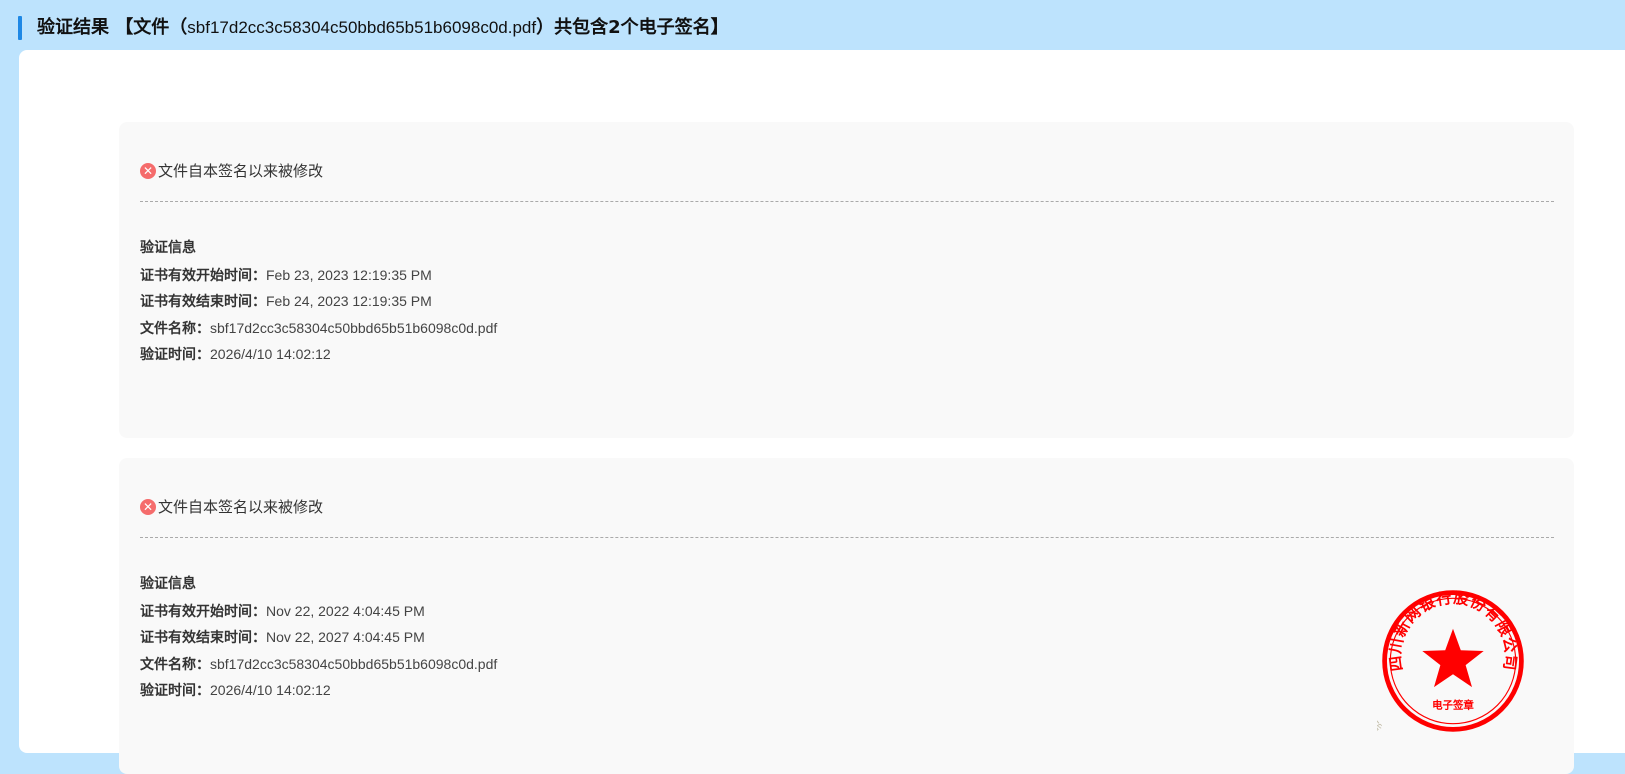 The image size is (1625, 774). Describe the element at coordinates (112, 27) in the screenshot. I see `title-prefix: 验证结果 【文件（` at that location.